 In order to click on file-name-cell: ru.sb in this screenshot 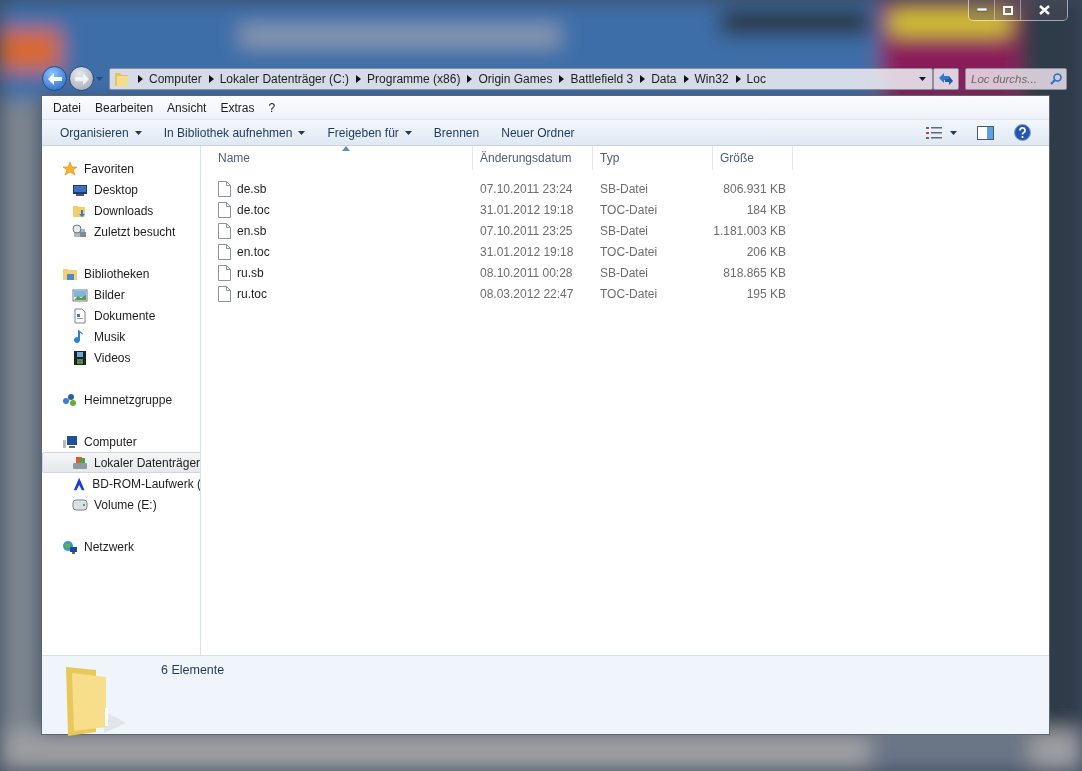, I will do `click(342, 272)`.